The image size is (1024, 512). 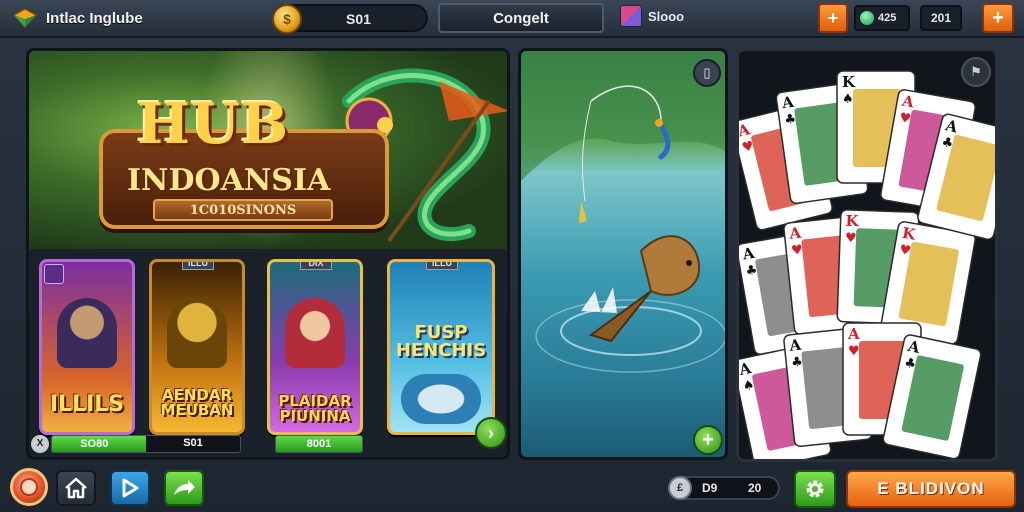 I want to click on progress-overlay: S01, so click(x=193, y=444).